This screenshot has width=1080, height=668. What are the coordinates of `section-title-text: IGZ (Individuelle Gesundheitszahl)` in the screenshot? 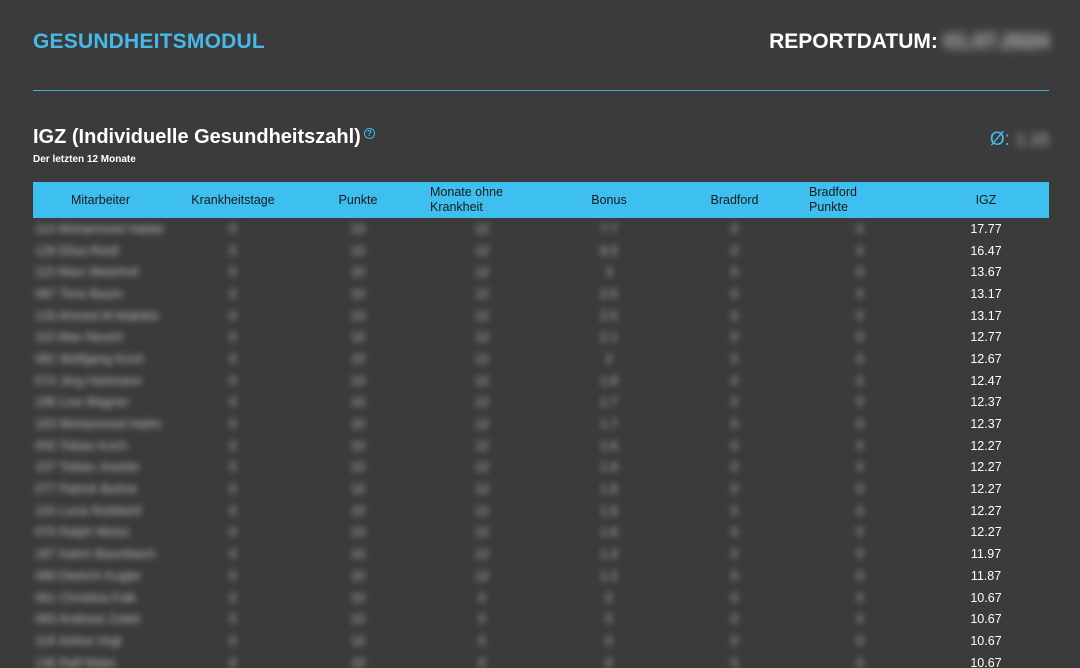 It's located at (197, 137).